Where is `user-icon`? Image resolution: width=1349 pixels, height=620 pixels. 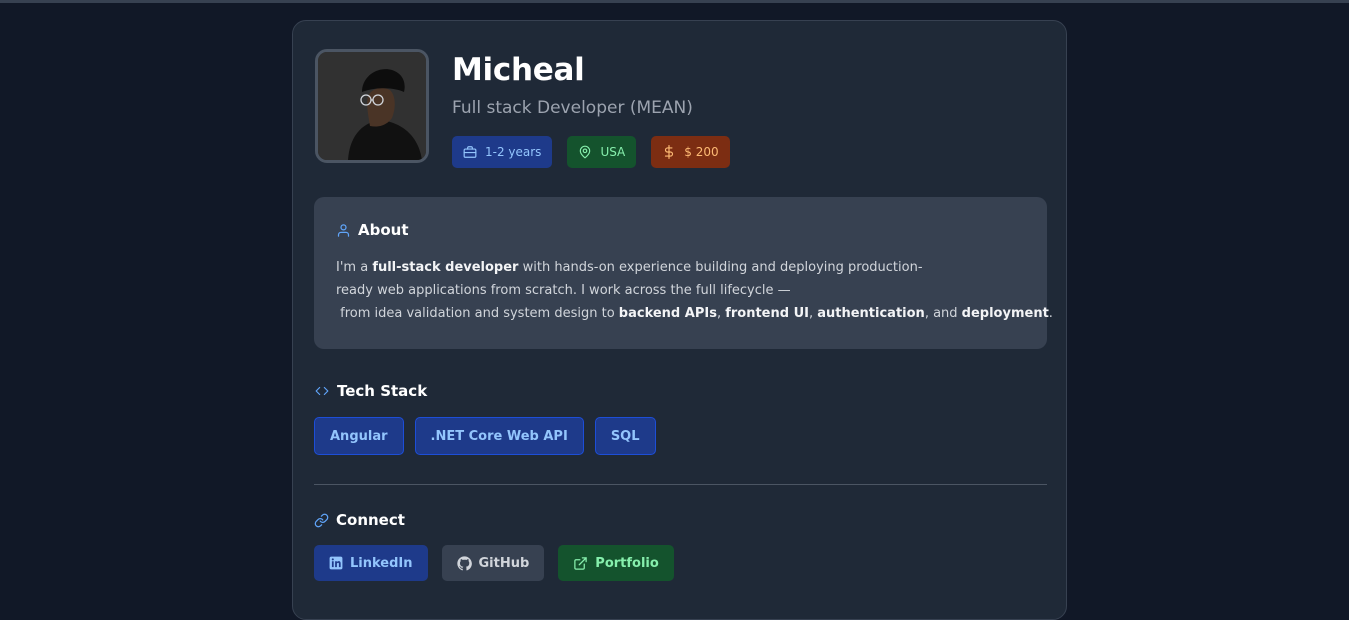 user-icon is located at coordinates (343, 230).